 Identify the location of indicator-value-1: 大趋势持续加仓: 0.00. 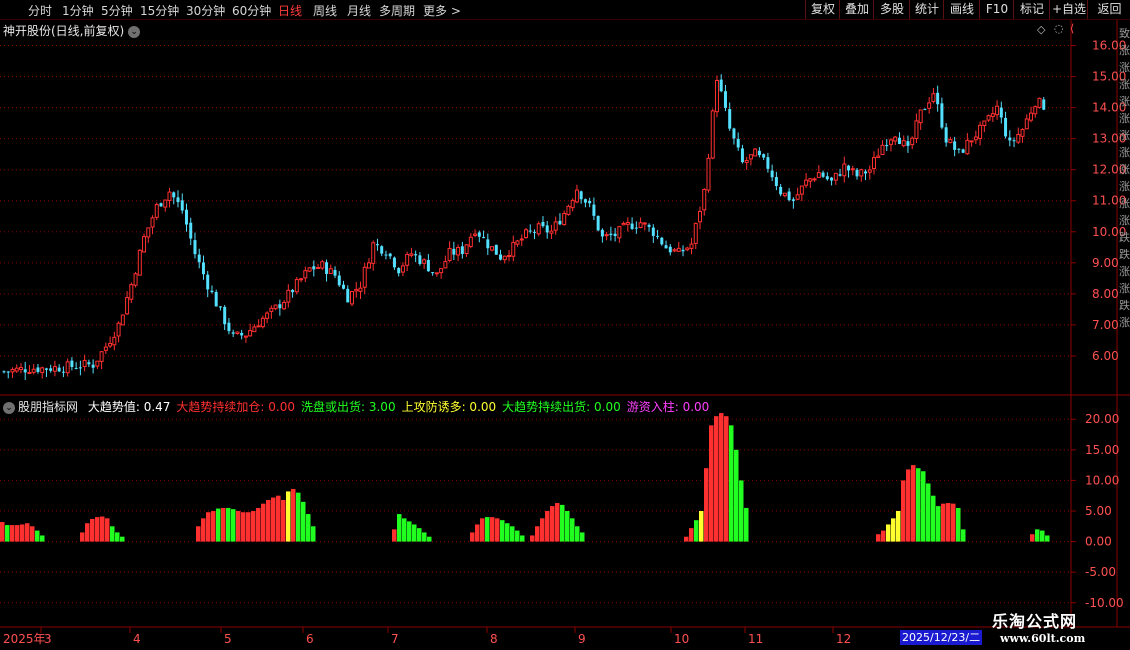
(235, 407).